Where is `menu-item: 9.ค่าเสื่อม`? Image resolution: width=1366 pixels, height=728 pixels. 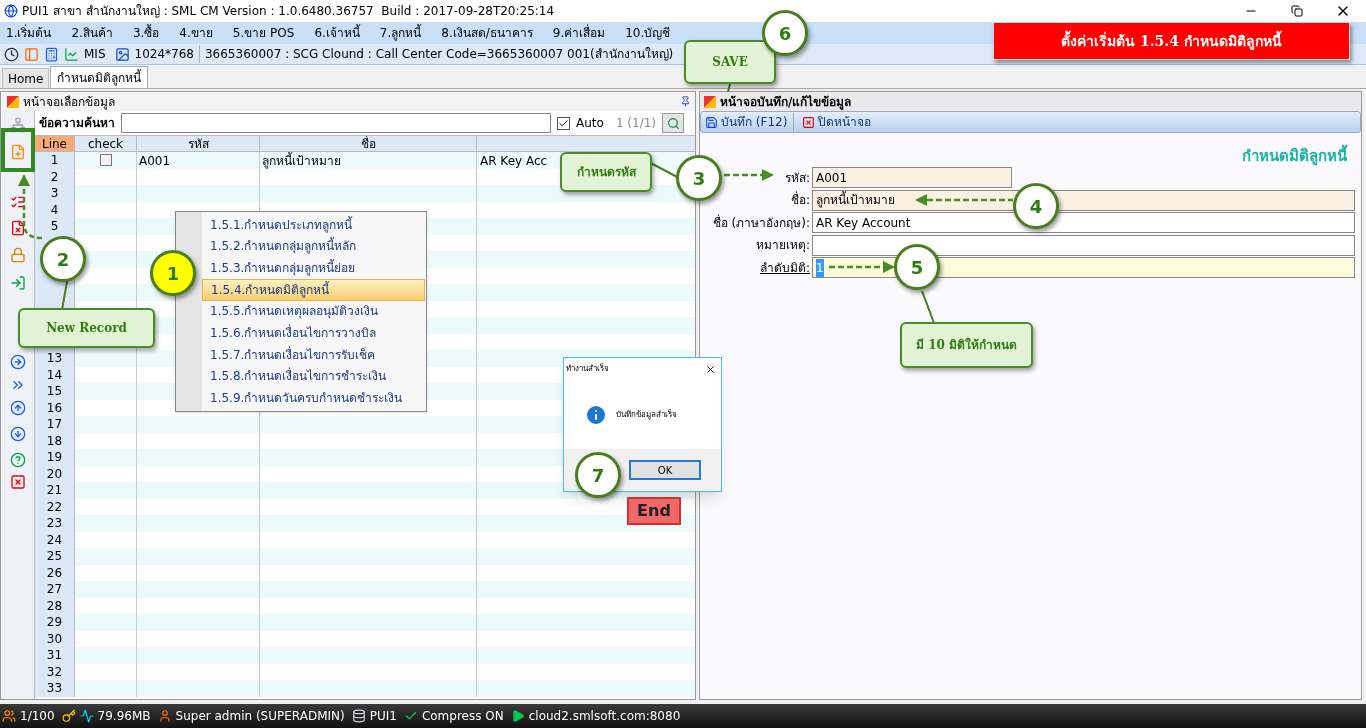 menu-item: 9.ค่าเสื่อม is located at coordinates (579, 33).